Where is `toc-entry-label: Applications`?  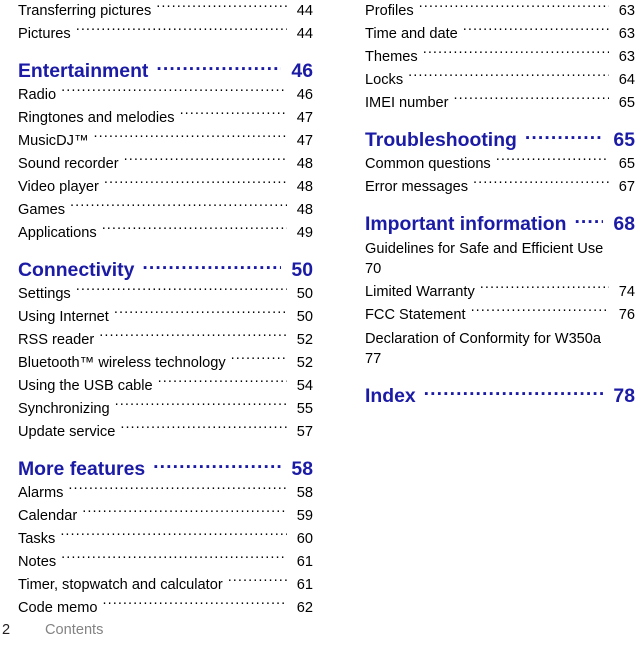 toc-entry-label: Applications is located at coordinates (57, 233).